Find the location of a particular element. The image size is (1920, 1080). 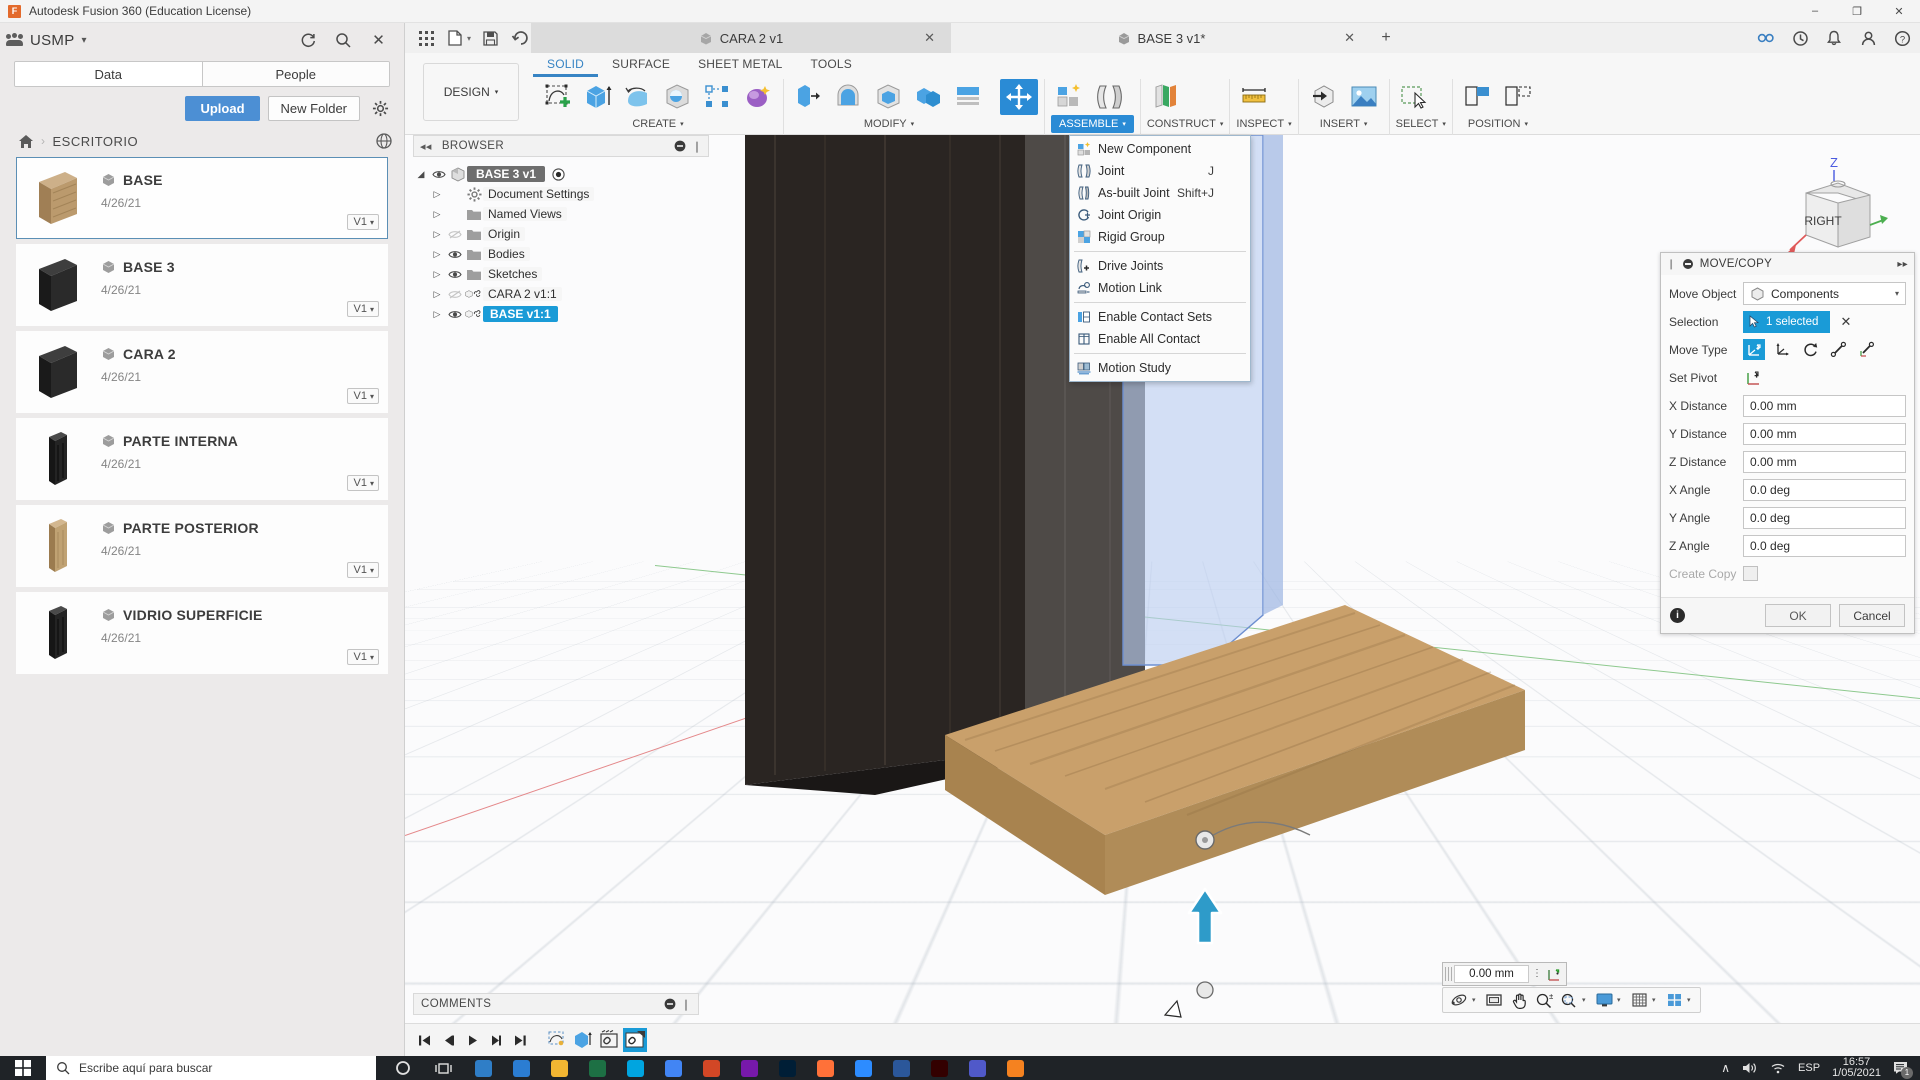

create-copy-checkbox is located at coordinates (1750, 573).